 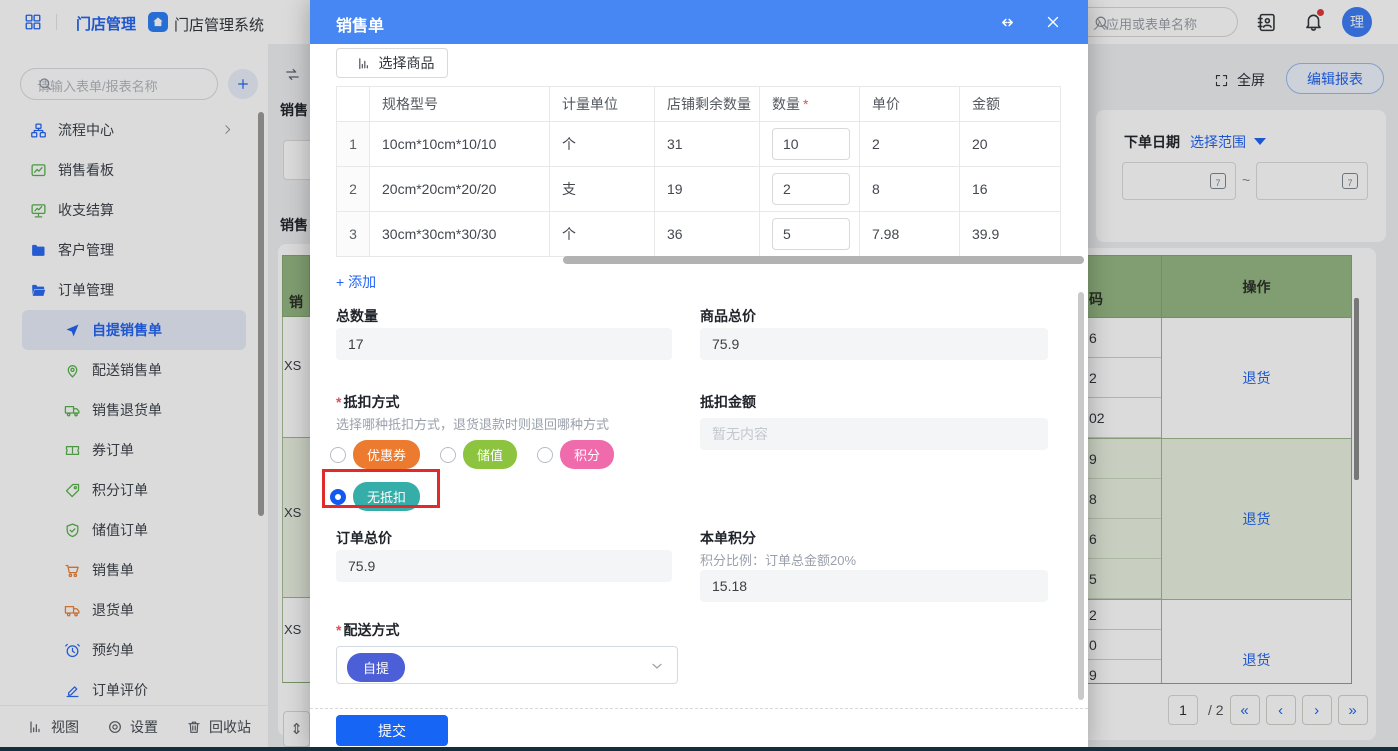 I want to click on submit-button: 提交, so click(x=392, y=730).